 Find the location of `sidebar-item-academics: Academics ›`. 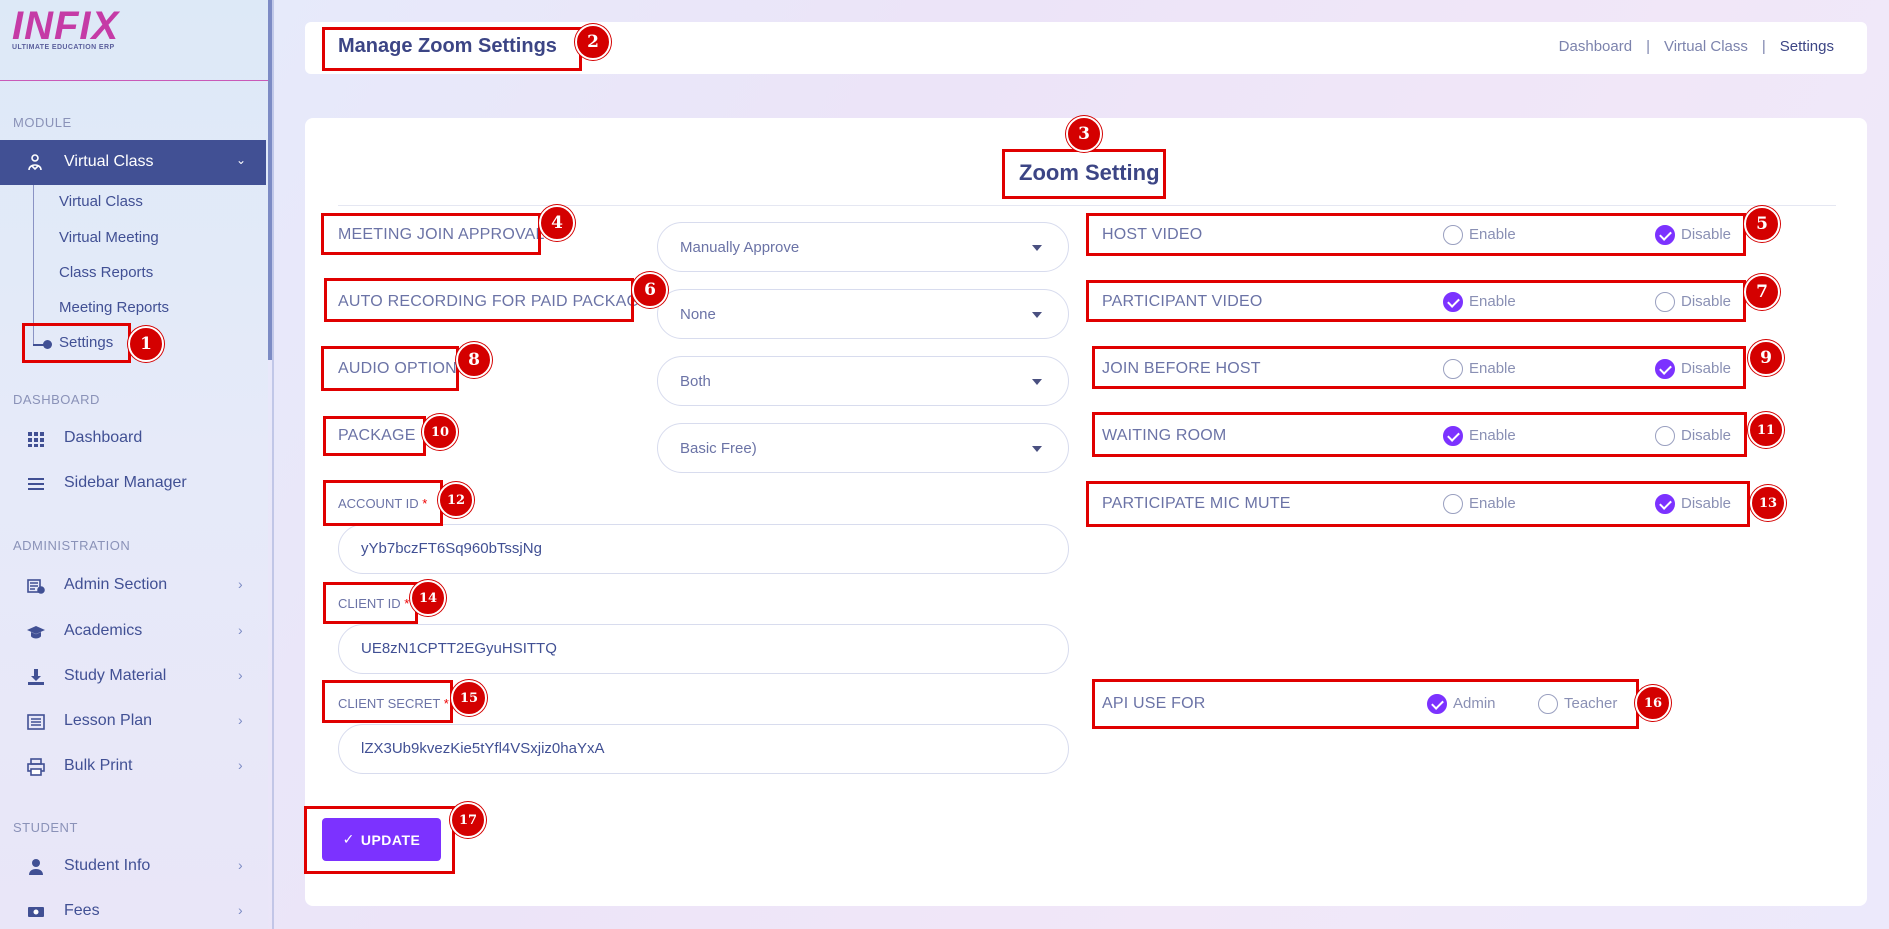

sidebar-item-academics: Academics › is located at coordinates (134, 632).